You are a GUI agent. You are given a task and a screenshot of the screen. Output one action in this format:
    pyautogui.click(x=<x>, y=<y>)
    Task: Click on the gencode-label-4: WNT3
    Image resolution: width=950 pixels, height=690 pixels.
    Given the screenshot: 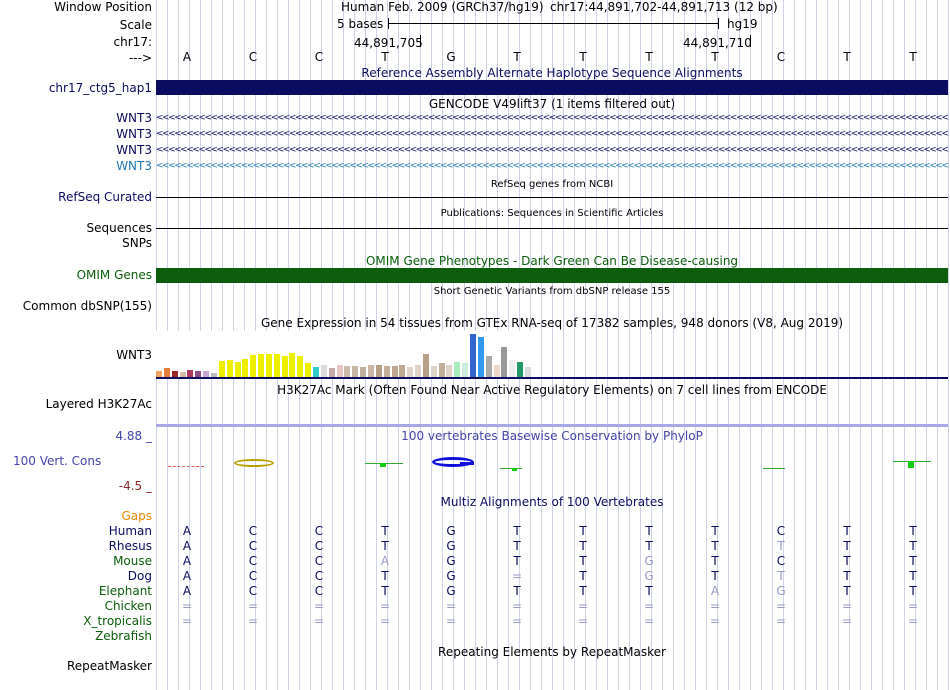 What is the action you would take?
    pyautogui.click(x=135, y=166)
    